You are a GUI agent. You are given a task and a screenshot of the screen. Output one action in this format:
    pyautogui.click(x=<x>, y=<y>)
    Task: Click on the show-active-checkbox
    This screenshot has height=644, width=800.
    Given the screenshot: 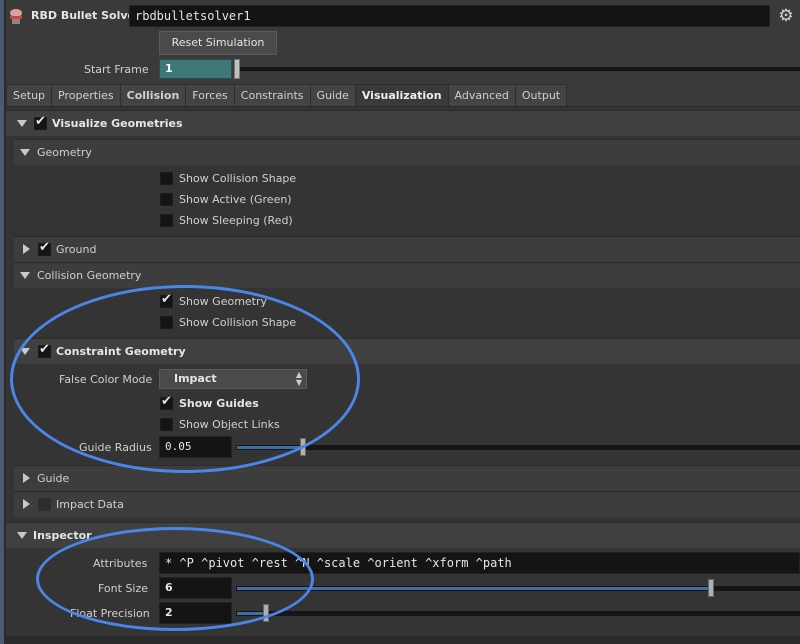 What is the action you would take?
    pyautogui.click(x=166, y=199)
    